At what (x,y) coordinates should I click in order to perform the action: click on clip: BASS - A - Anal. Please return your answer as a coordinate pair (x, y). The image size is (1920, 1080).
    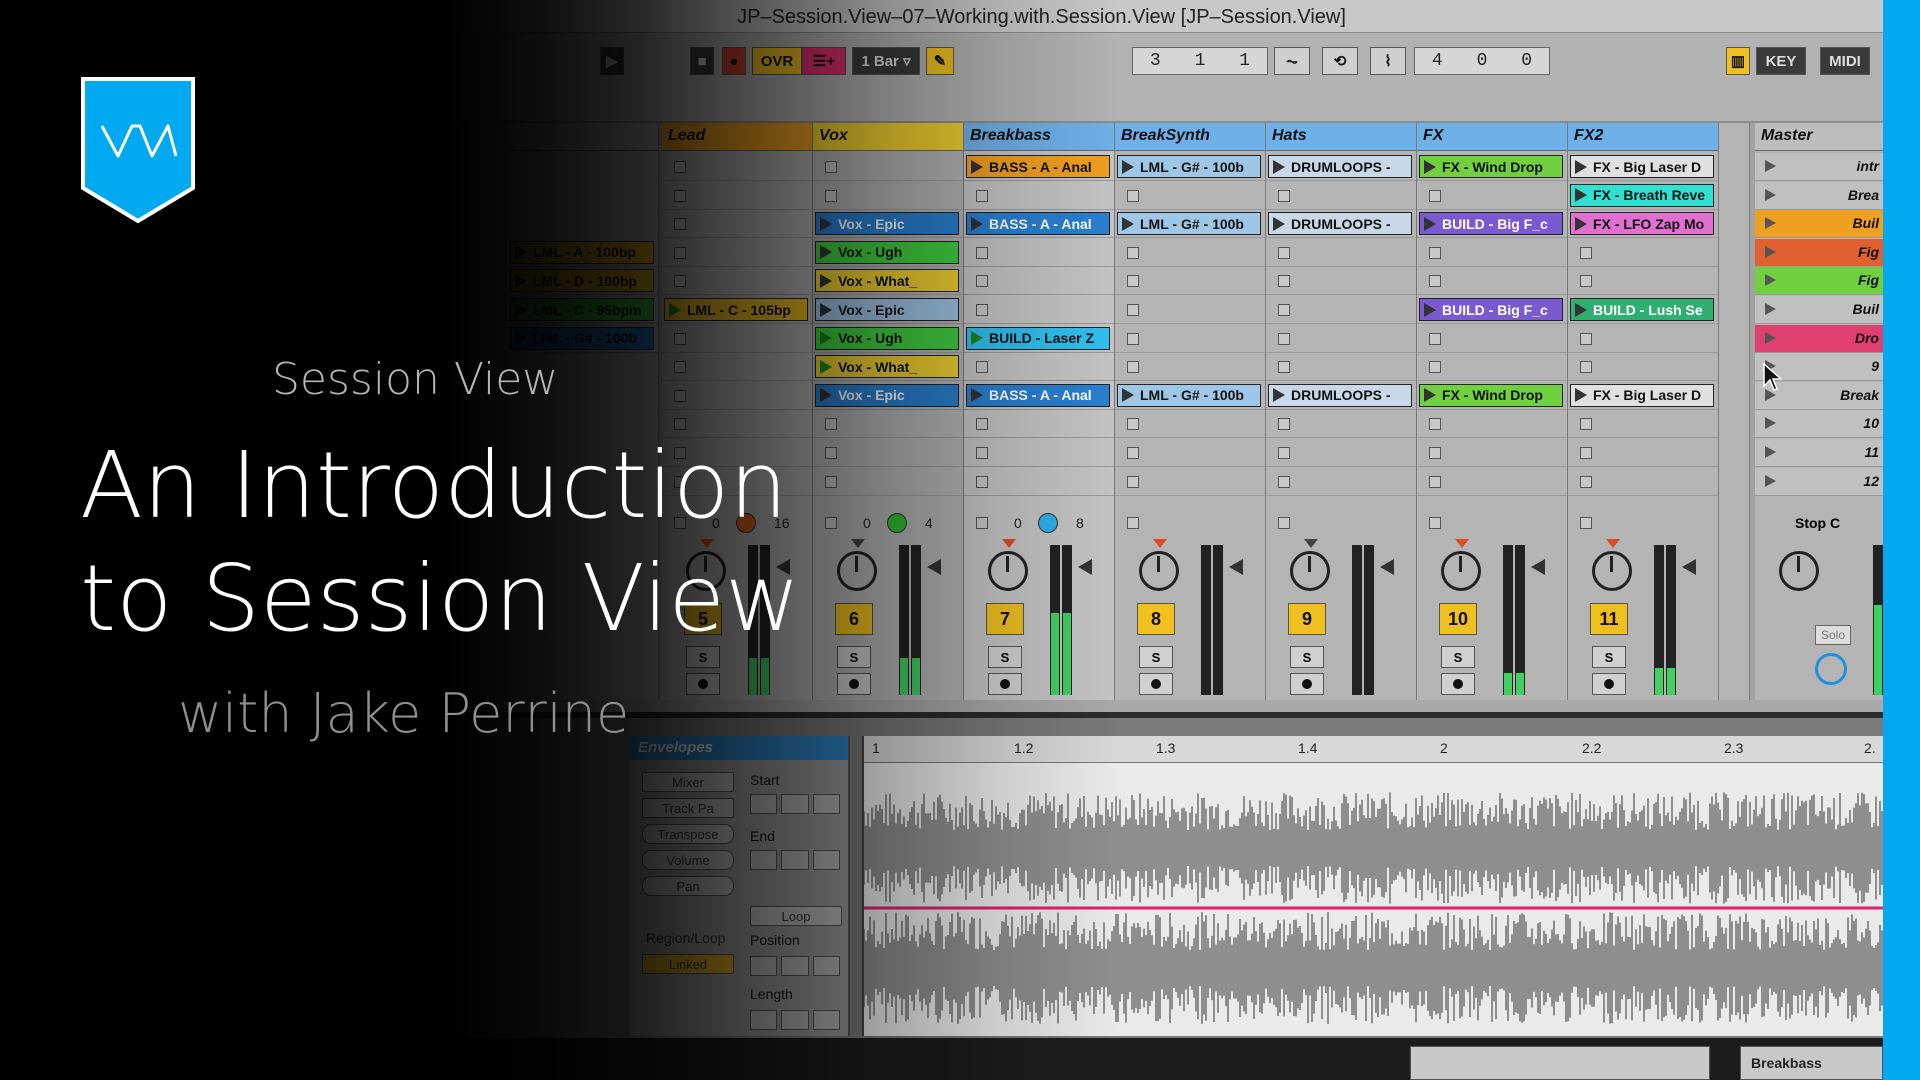
    Looking at the image, I should click on (1038, 395).